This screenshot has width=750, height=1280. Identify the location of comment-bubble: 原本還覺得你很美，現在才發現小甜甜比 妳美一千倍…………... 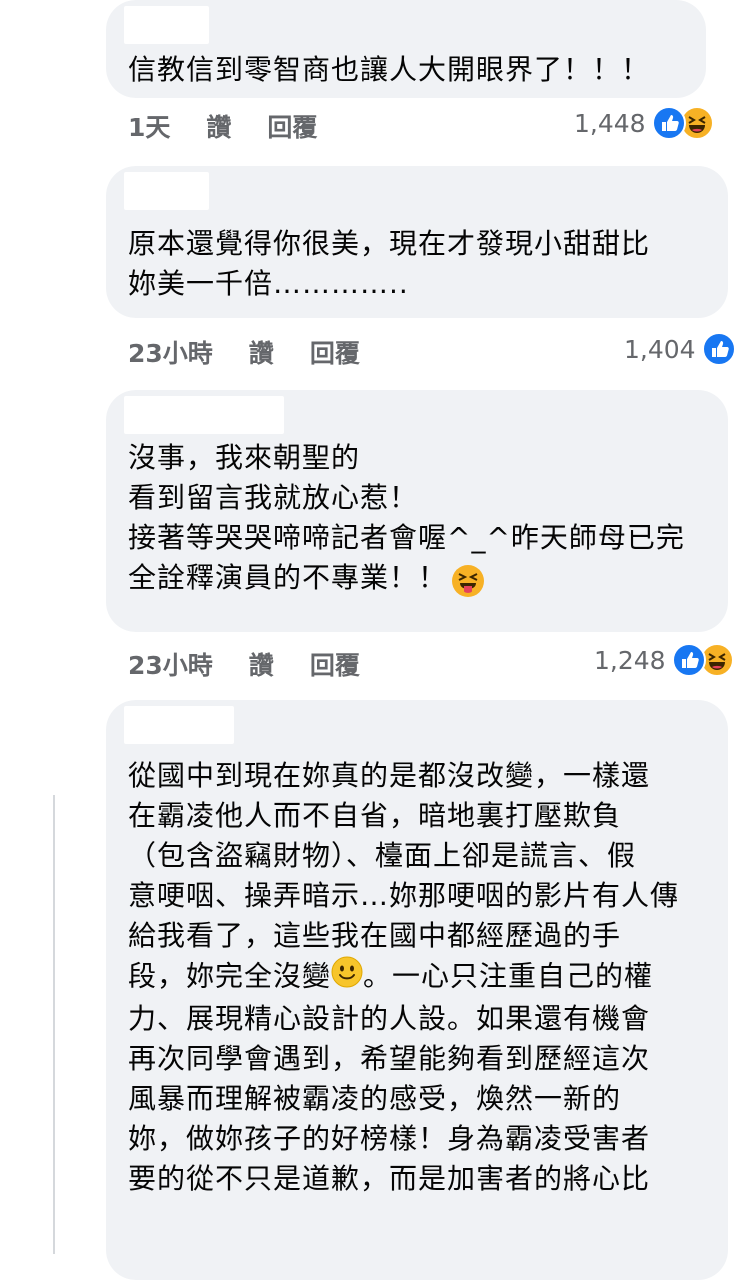
(417, 242).